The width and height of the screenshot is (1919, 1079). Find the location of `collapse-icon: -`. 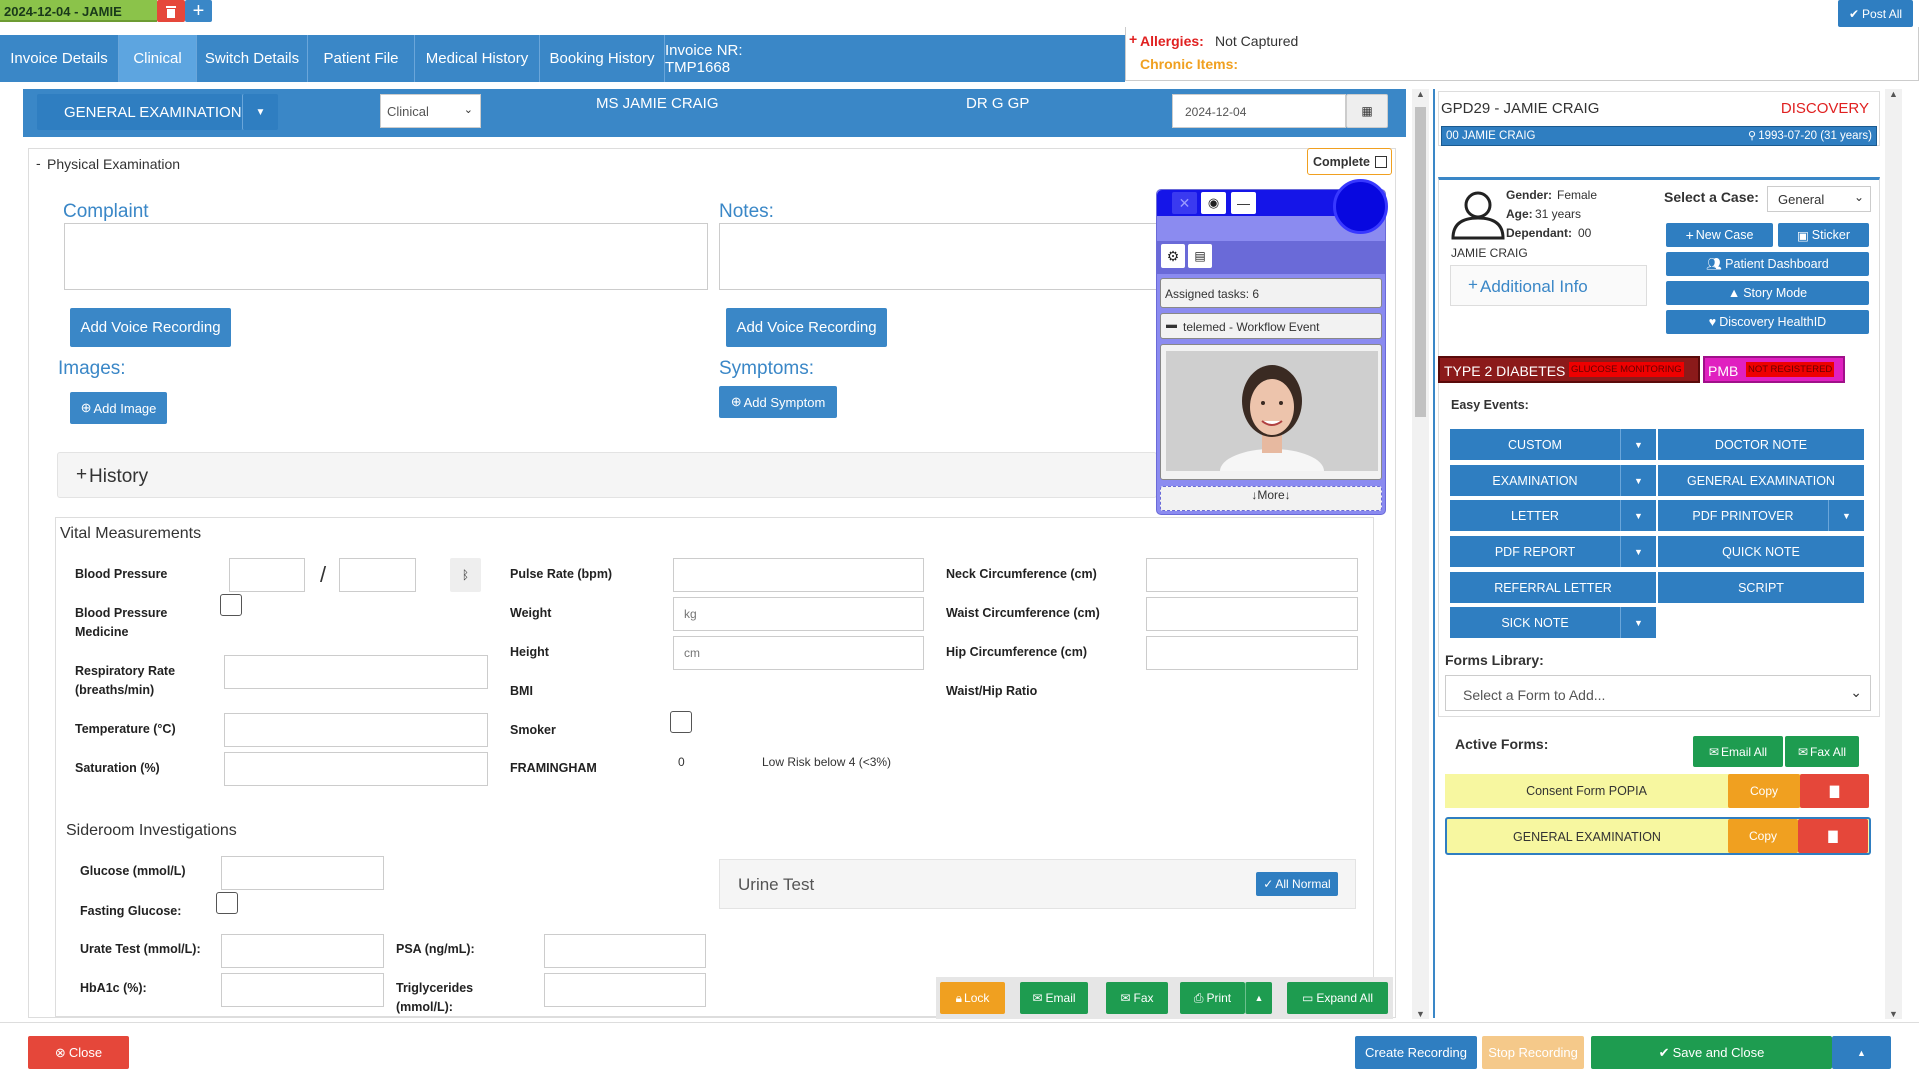

collapse-icon: - is located at coordinates (38, 163).